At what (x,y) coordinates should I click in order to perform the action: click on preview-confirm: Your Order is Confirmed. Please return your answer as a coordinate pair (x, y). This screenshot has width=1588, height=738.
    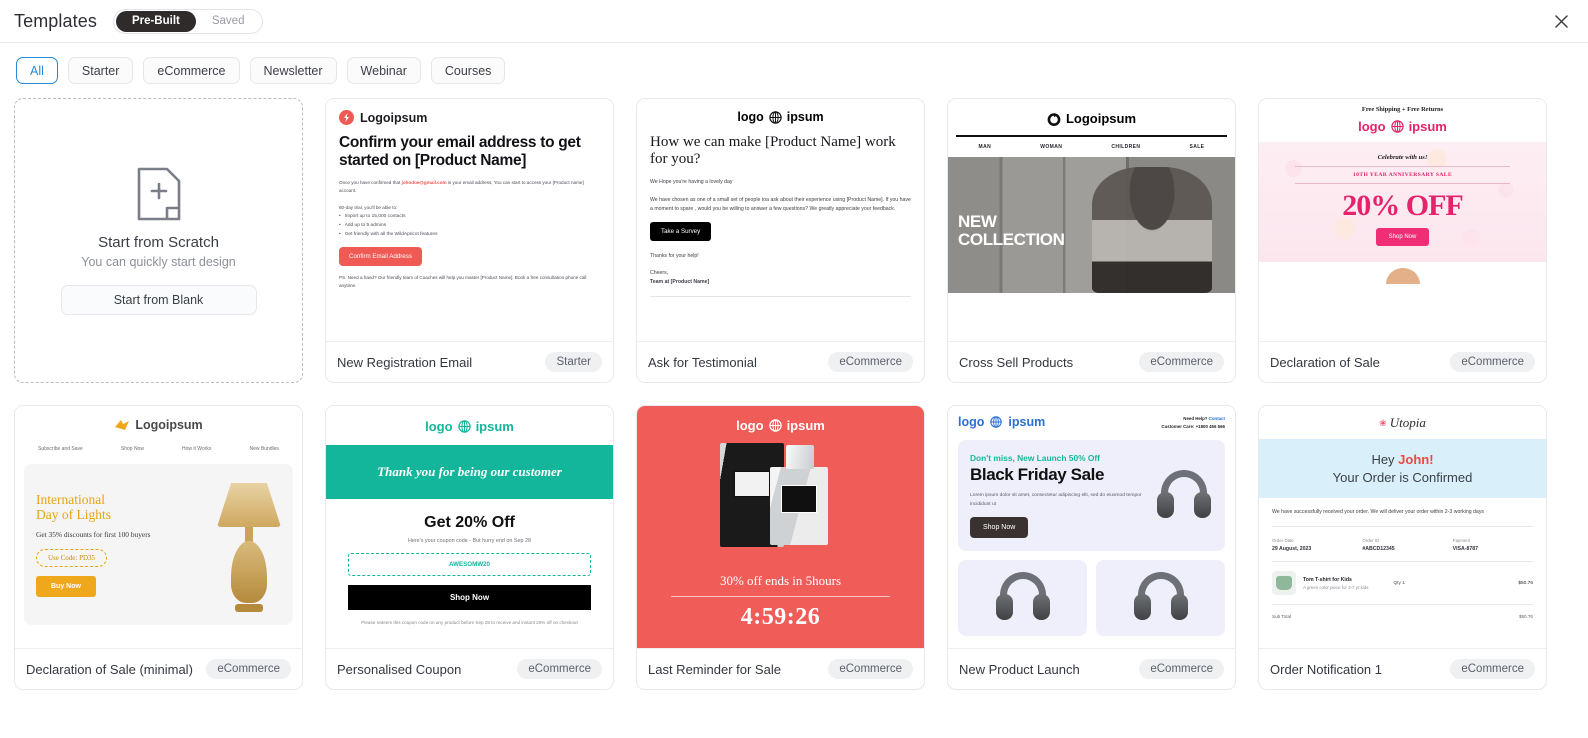
    Looking at the image, I should click on (1402, 477).